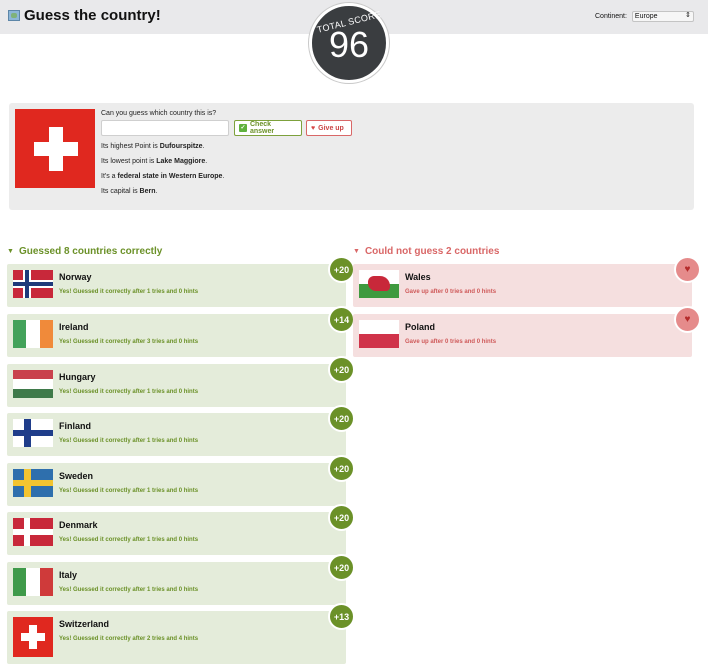 The height and width of the screenshot is (666, 708). What do you see at coordinates (688, 15) in the screenshot?
I see `chevron-updown-icon: ⇕` at bounding box center [688, 15].